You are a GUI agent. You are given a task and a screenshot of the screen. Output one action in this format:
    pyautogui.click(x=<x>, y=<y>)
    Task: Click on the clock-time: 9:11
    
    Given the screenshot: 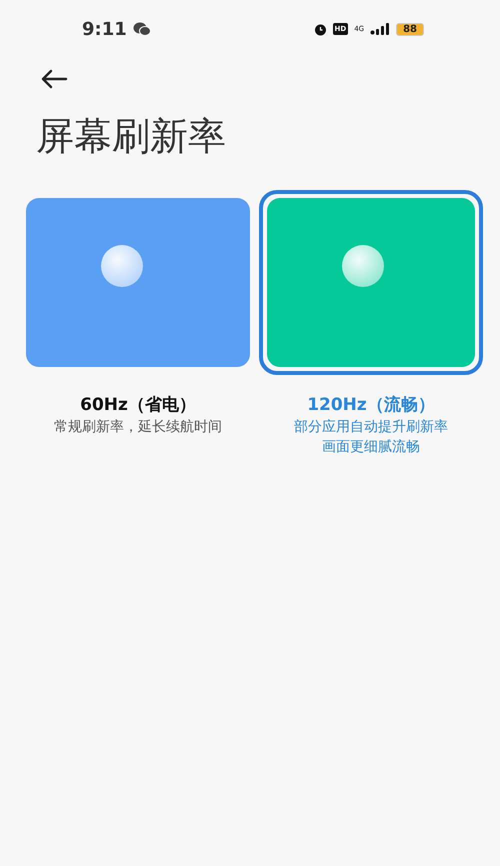 What is the action you would take?
    pyautogui.click(x=104, y=29)
    